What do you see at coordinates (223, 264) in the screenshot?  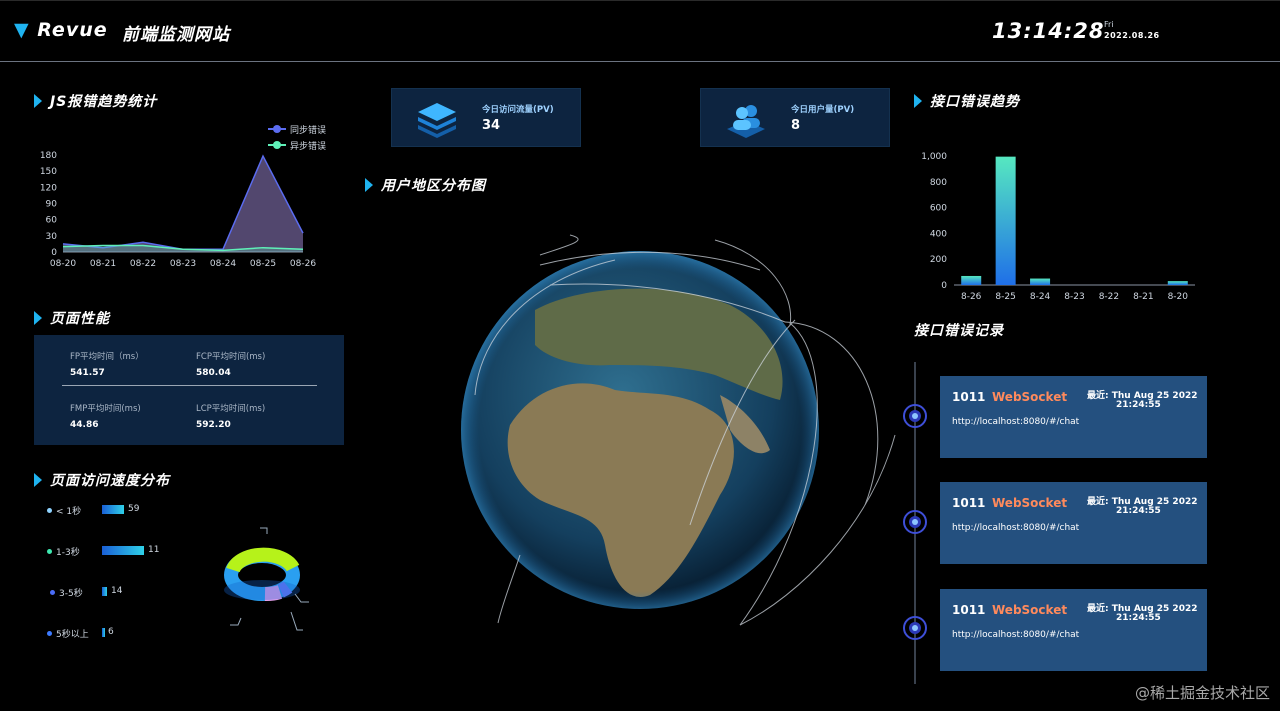 I see `x-tick-label: 08-24` at bounding box center [223, 264].